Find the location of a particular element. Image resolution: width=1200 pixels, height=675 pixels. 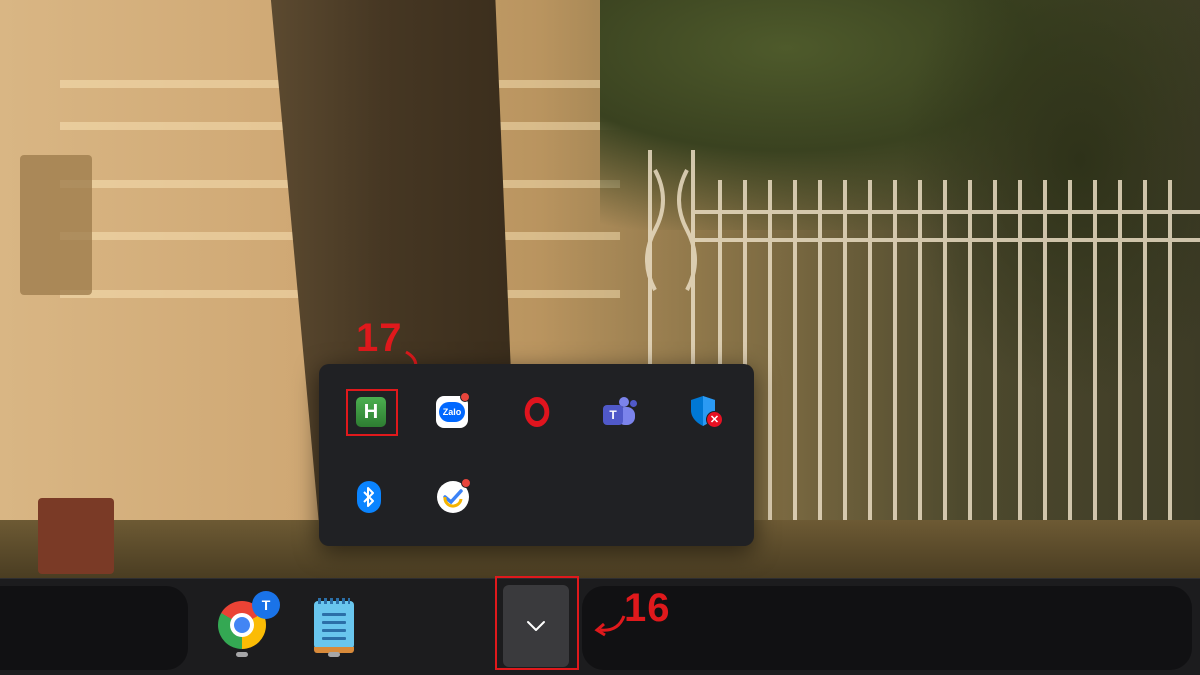

bluetooth-icon is located at coordinates (369, 497).